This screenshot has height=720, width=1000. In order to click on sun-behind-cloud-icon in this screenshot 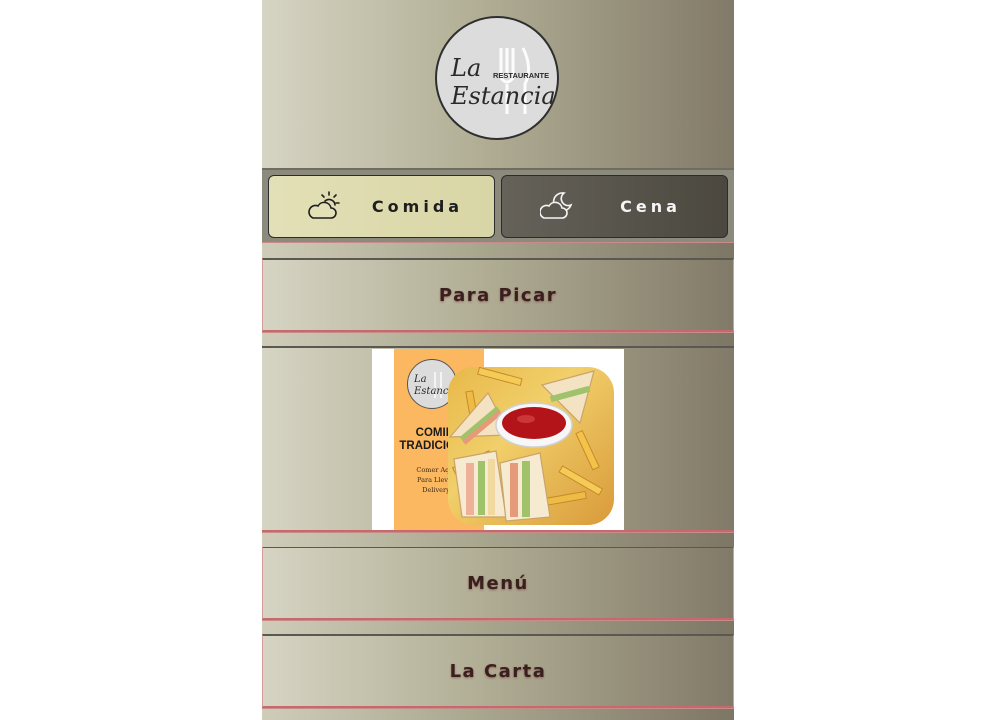, I will do `click(324, 205)`.